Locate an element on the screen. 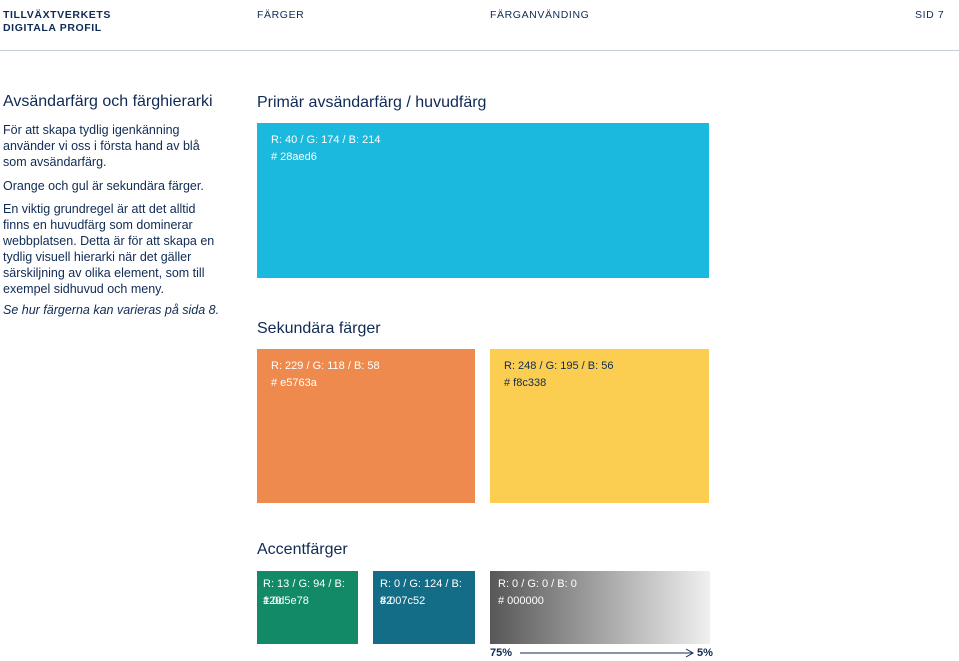  primary-swatch: R: 40 / G: 174 / B: 214 # 28aed6 is located at coordinates (483, 200).